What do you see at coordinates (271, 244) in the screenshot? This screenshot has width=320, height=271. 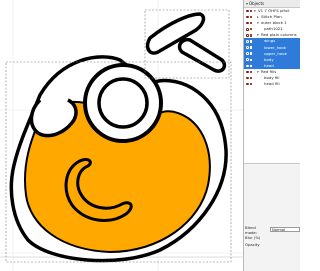 I see `opacity-row: Opacity` at bounding box center [271, 244].